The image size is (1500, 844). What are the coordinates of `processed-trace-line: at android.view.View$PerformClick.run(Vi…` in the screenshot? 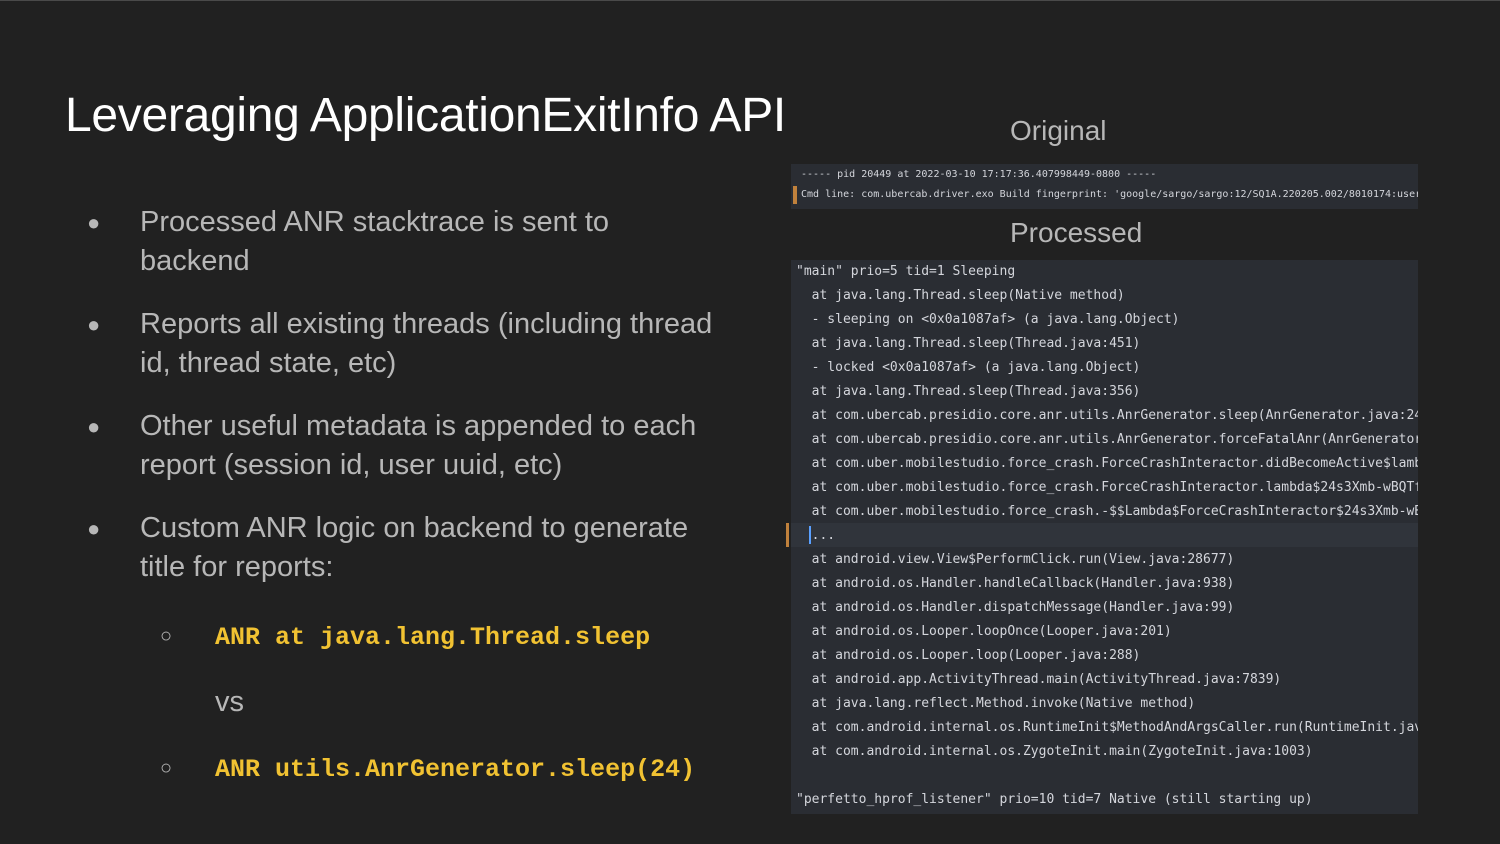 It's located at (1015, 559).